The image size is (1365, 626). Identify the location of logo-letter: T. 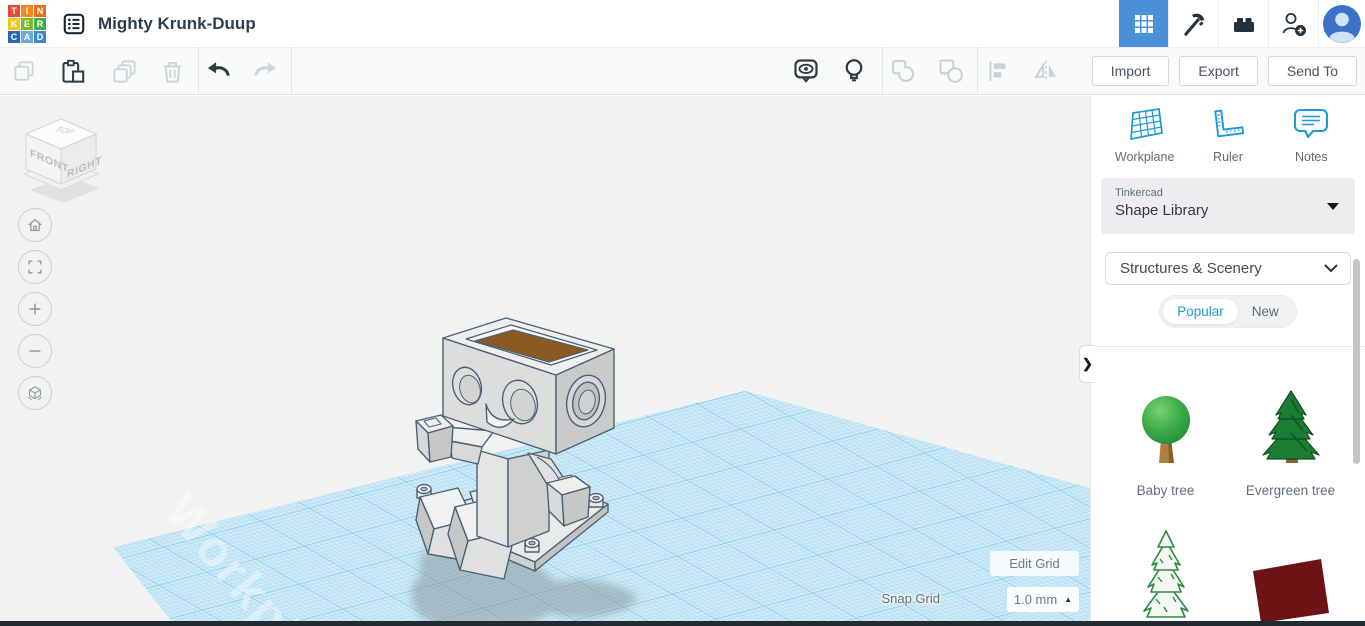
(14, 10).